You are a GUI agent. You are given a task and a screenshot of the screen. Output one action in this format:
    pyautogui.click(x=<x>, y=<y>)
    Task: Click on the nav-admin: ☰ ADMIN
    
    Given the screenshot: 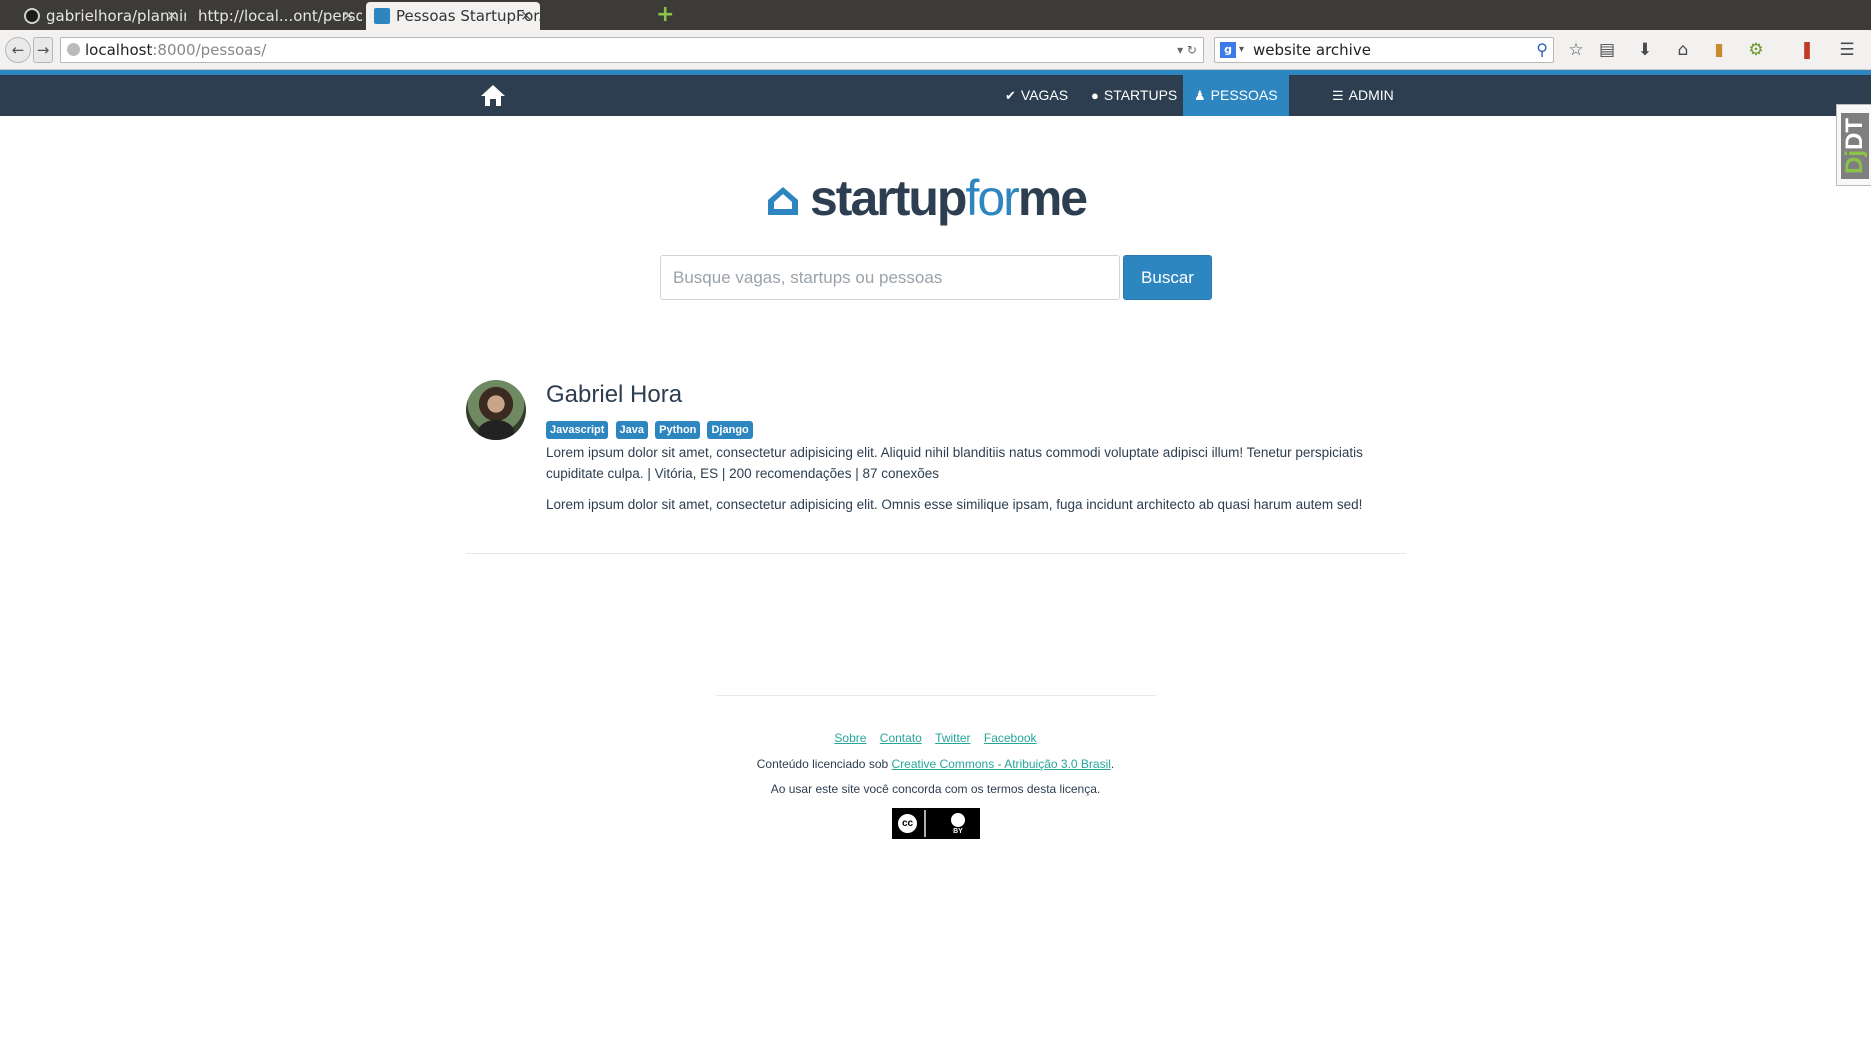 What is the action you would take?
    pyautogui.click(x=1363, y=95)
    